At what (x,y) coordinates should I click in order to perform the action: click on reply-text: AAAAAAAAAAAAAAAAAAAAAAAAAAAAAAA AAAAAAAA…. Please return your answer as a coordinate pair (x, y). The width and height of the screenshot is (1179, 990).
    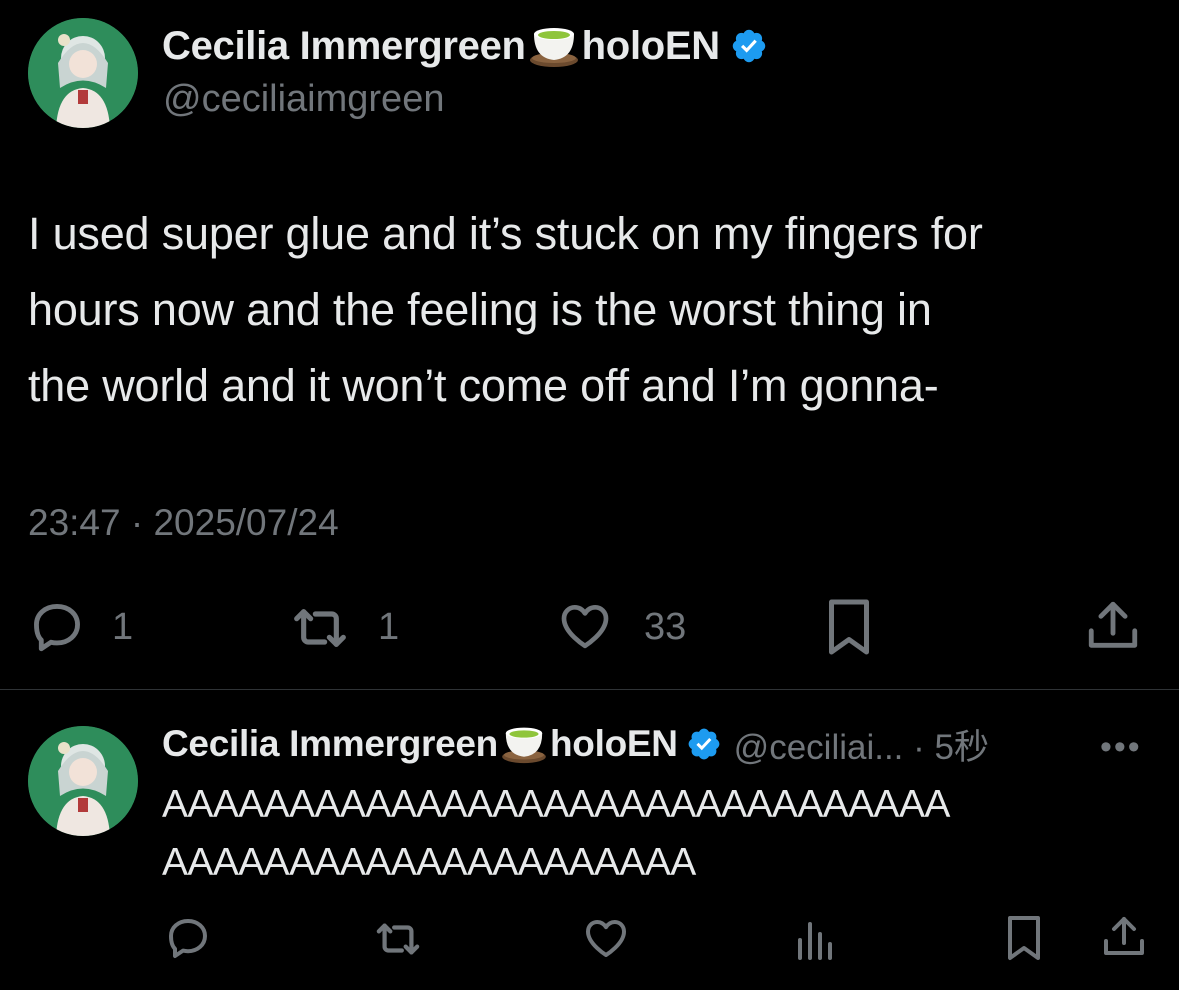
    Looking at the image, I should click on (556, 834).